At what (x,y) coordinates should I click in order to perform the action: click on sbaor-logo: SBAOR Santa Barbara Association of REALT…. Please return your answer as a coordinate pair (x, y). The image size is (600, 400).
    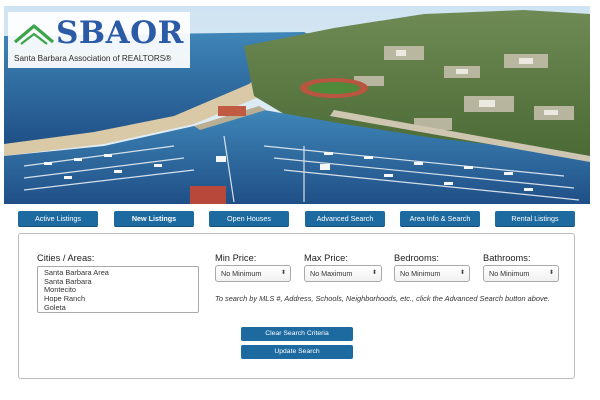
    Looking at the image, I should click on (99, 40).